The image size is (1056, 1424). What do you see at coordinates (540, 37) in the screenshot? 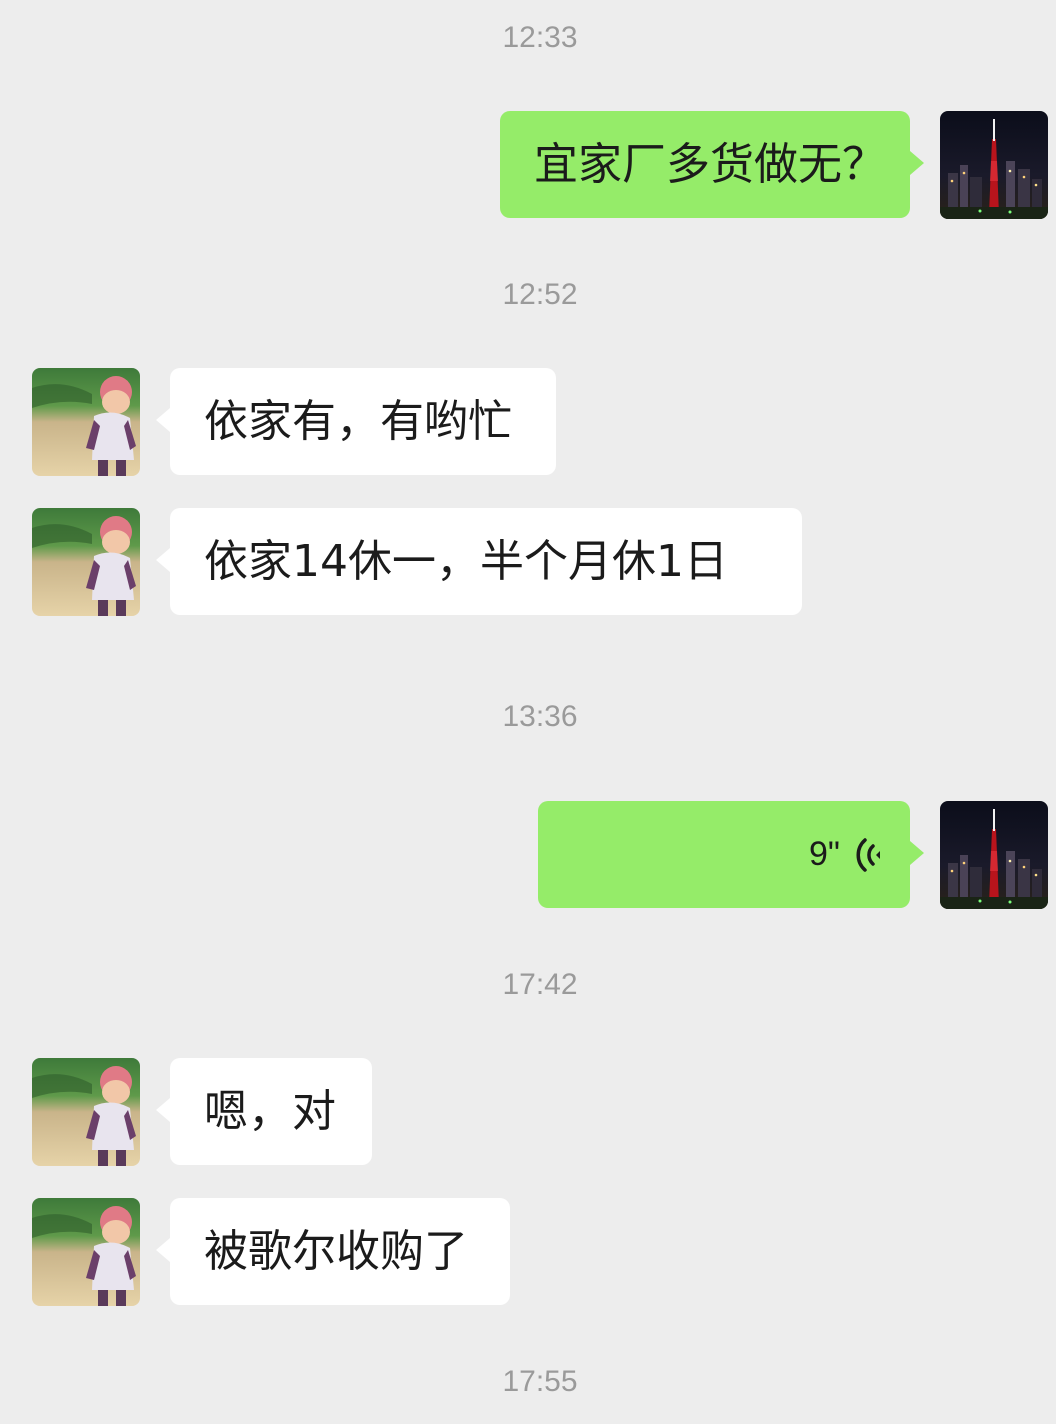
I see `timestamp: 12:33` at bounding box center [540, 37].